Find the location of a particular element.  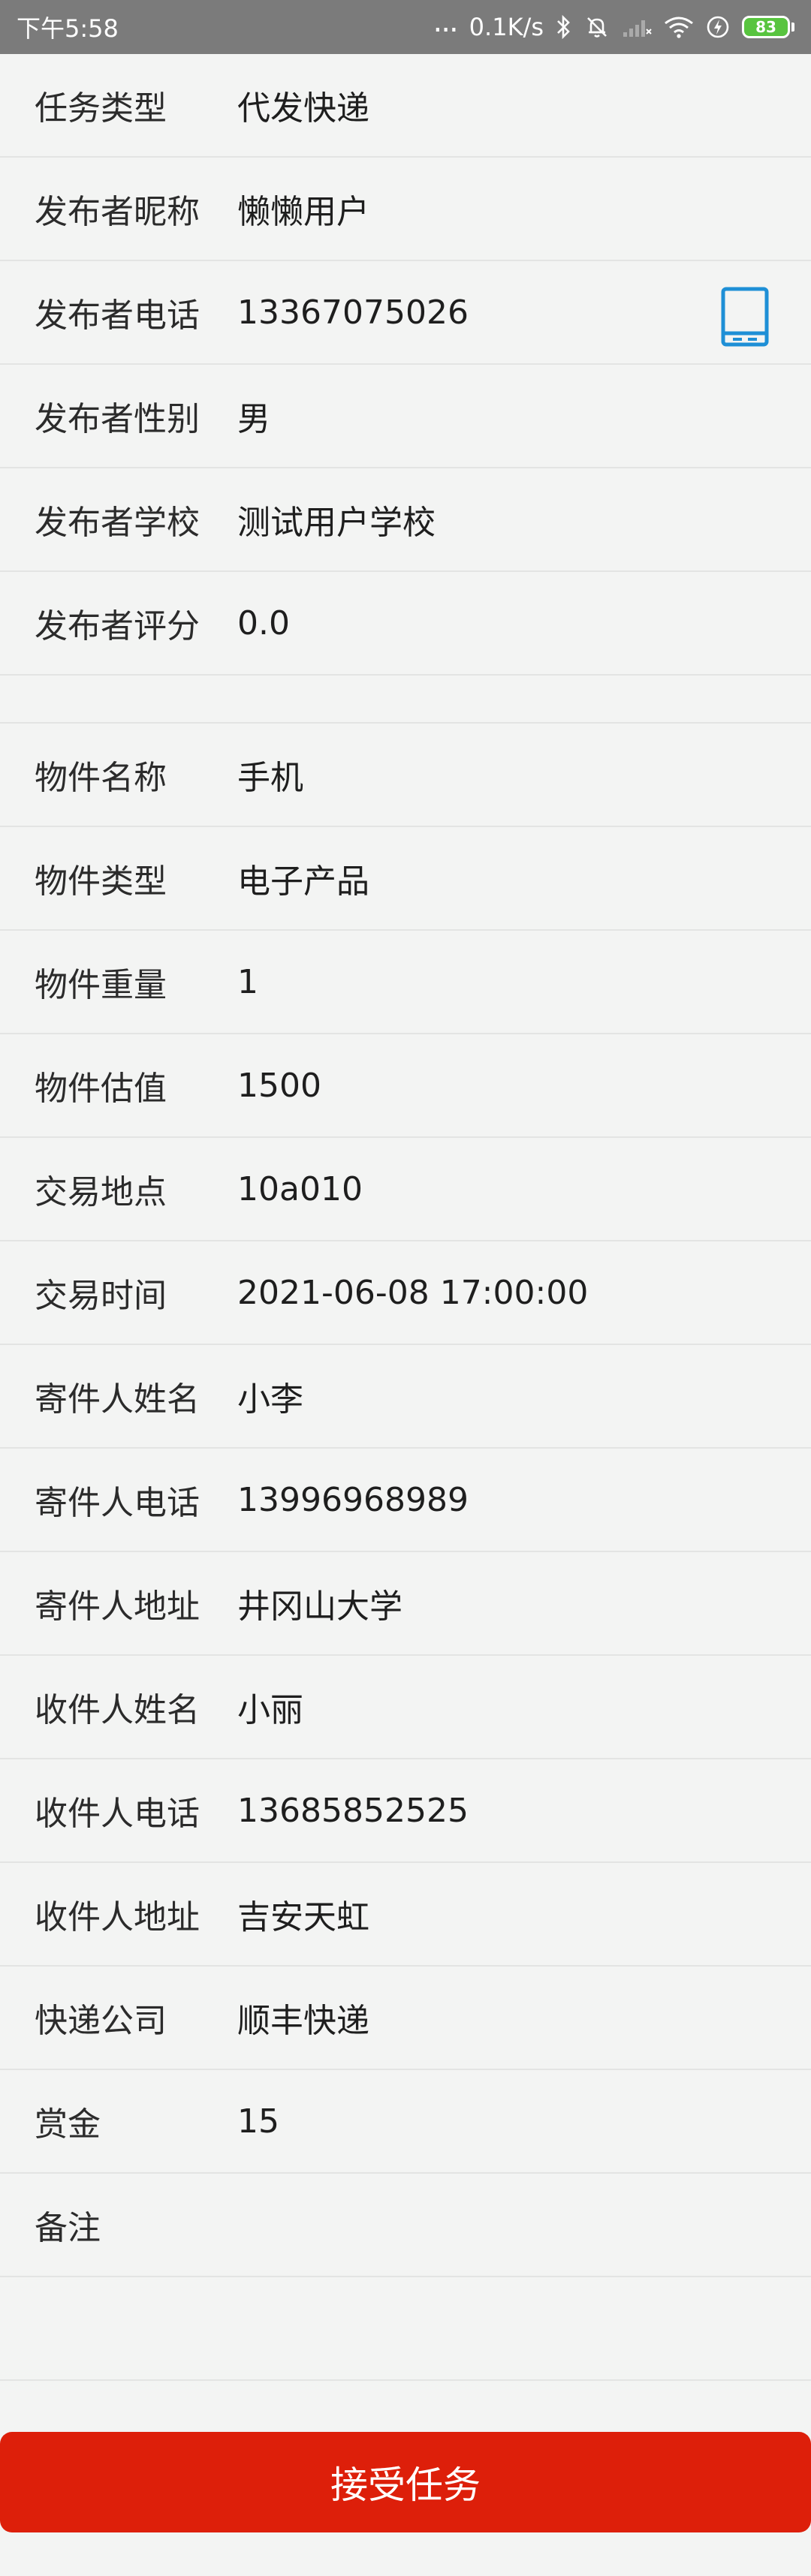

signal-icon is located at coordinates (637, 27).